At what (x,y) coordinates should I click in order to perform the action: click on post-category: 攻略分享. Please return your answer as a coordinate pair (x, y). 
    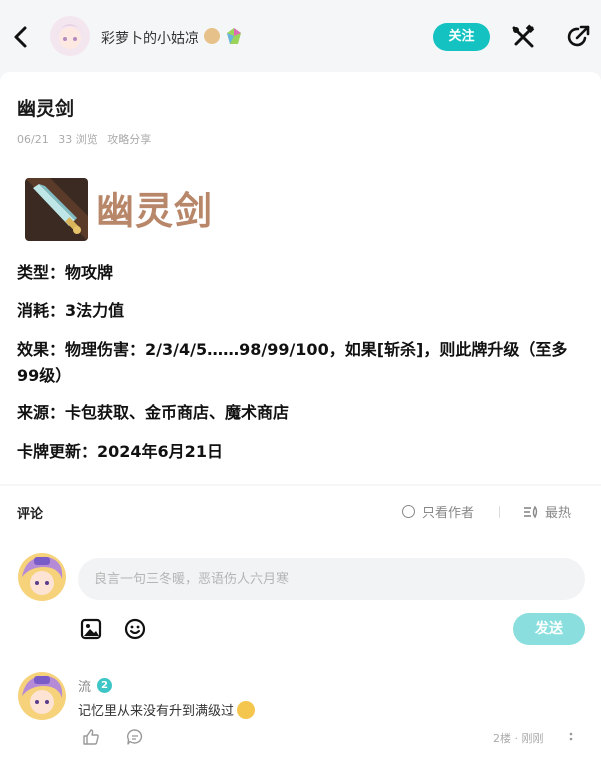
    Looking at the image, I should click on (129, 139).